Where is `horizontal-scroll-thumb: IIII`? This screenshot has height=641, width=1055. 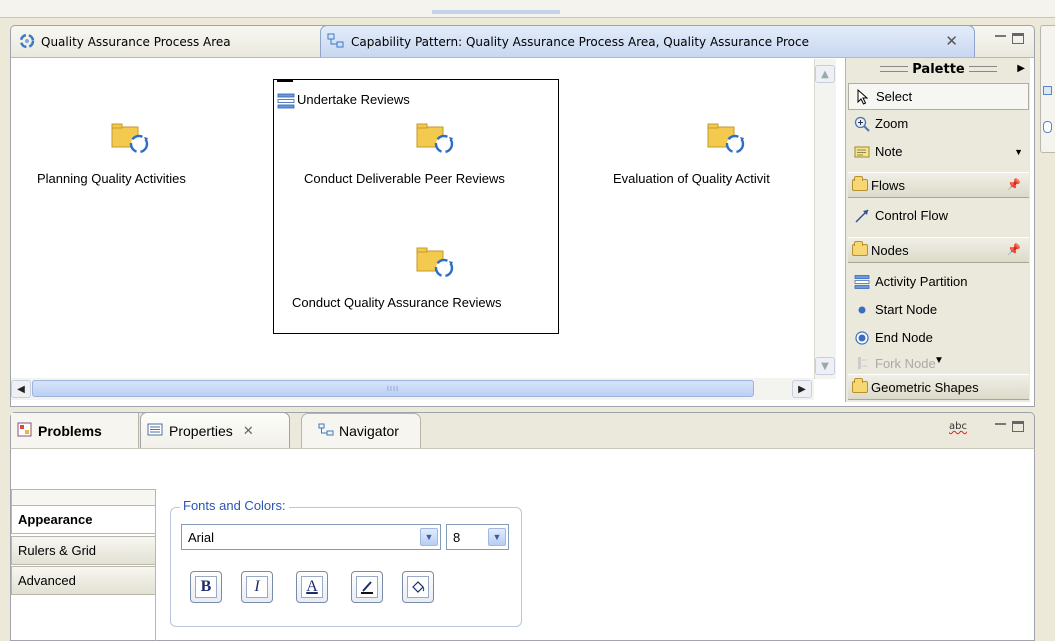 horizontal-scroll-thumb: IIII is located at coordinates (393, 388).